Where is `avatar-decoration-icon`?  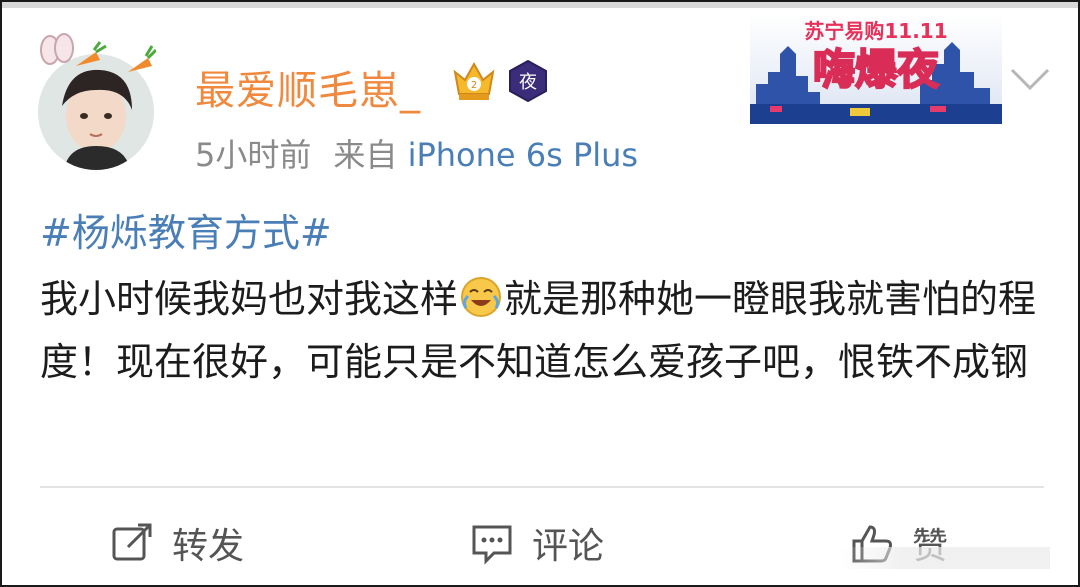
avatar-decoration-icon is located at coordinates (97, 57).